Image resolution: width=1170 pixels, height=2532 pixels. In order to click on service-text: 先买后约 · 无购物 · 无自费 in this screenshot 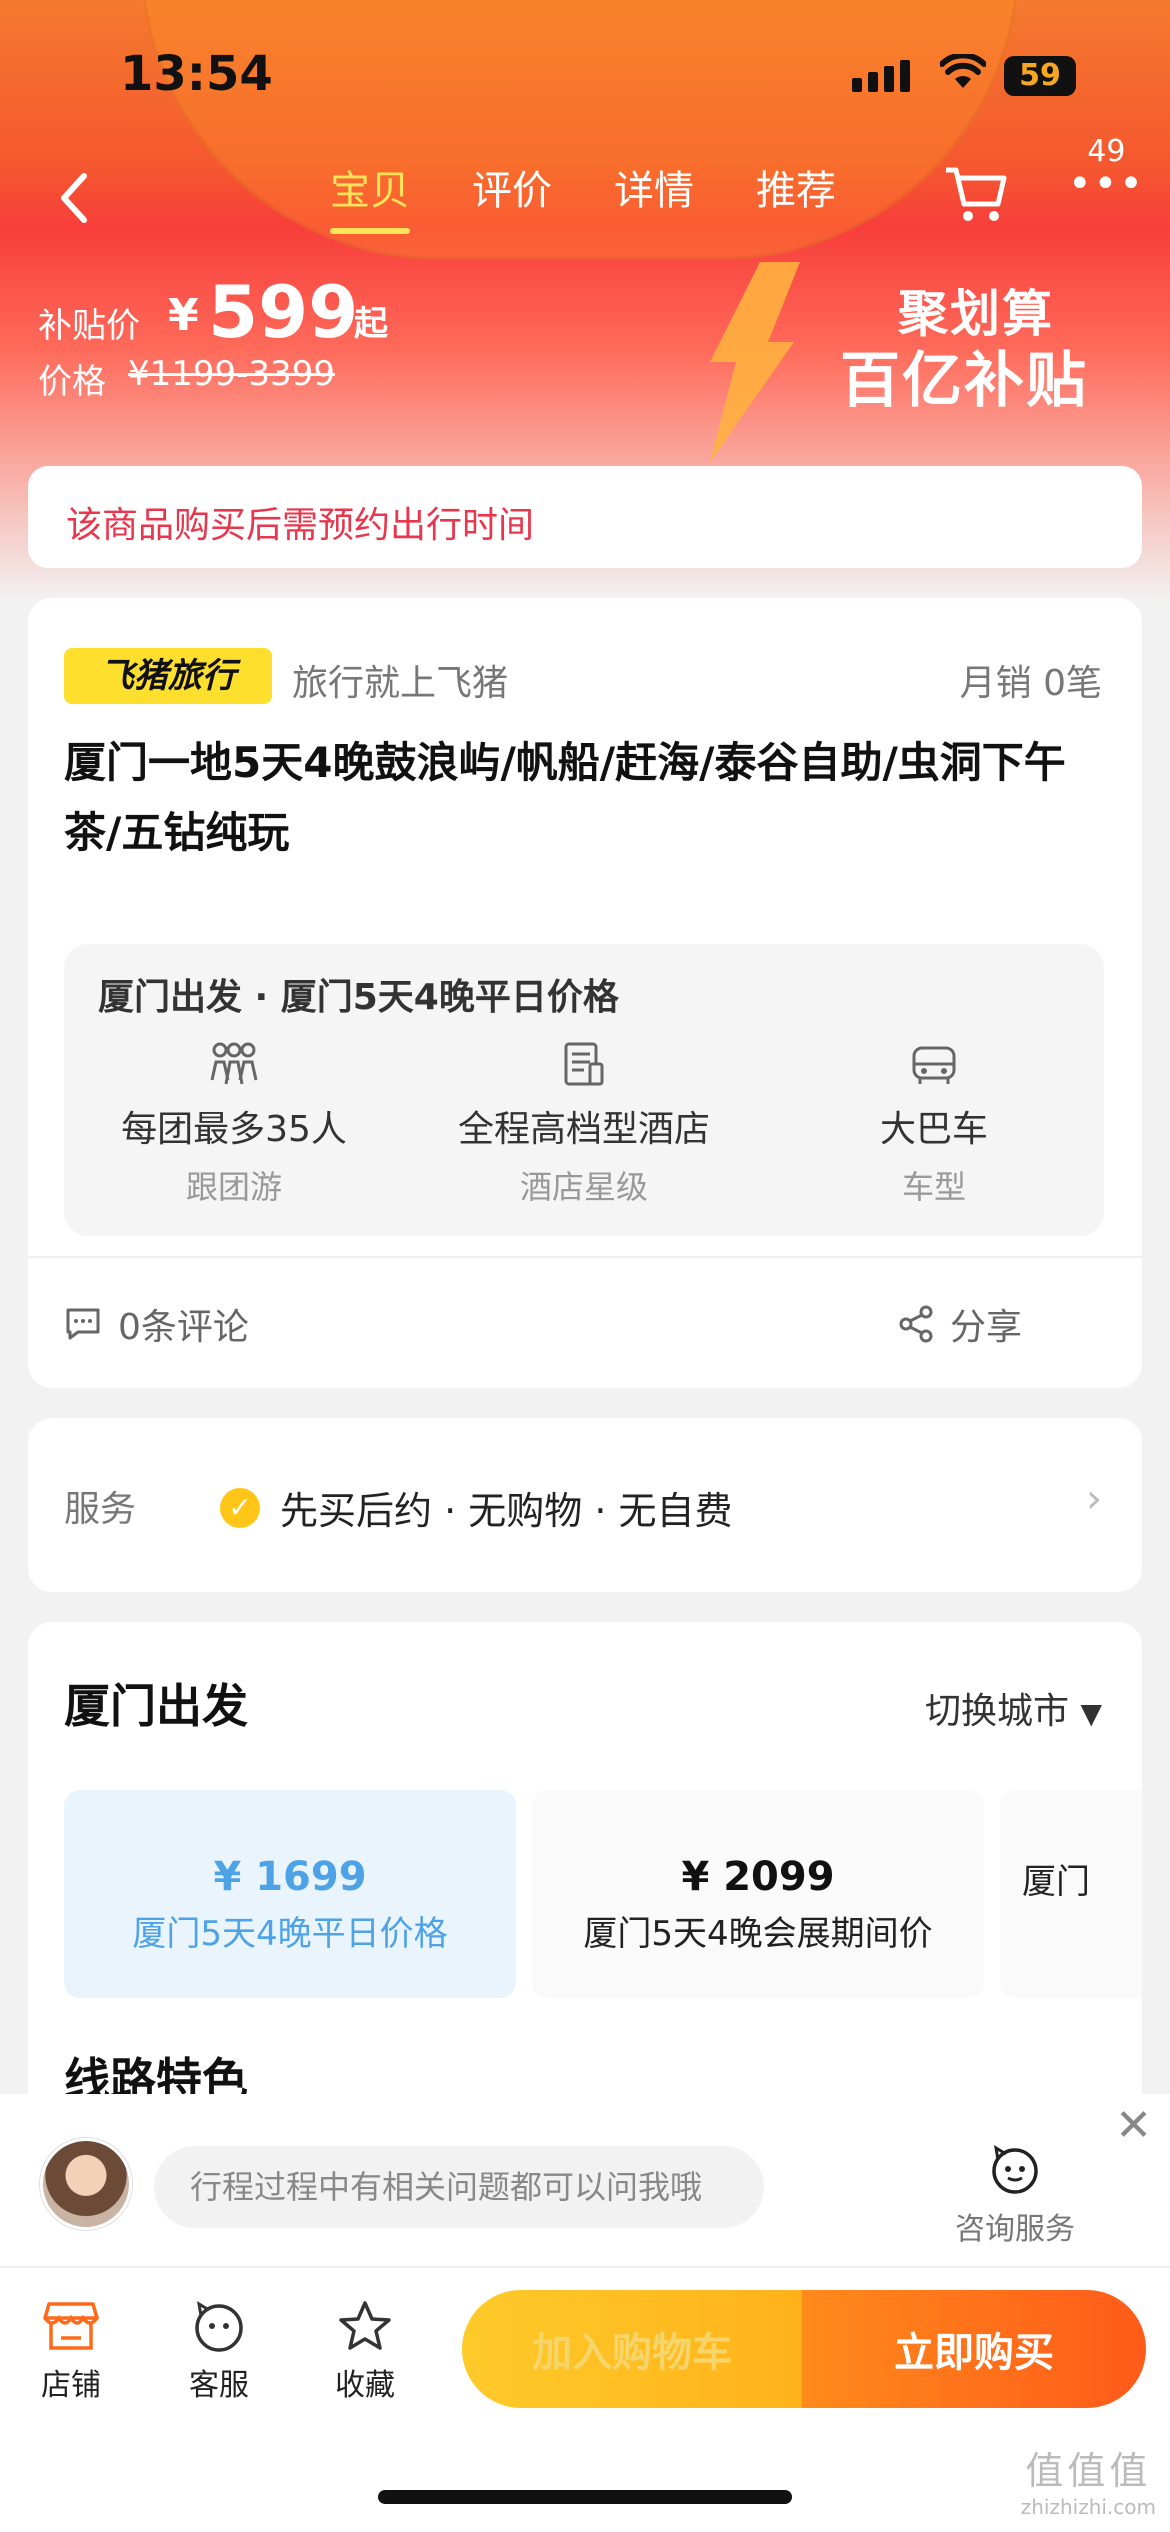, I will do `click(506, 1511)`.